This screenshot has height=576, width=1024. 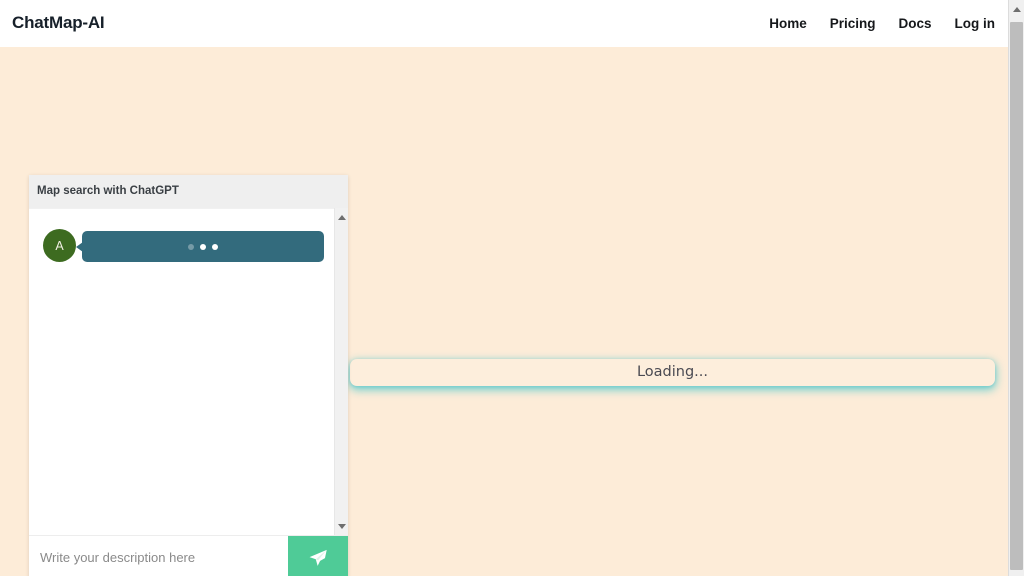 I want to click on nav-links: Home Pricing Docs Log in, so click(x=882, y=23).